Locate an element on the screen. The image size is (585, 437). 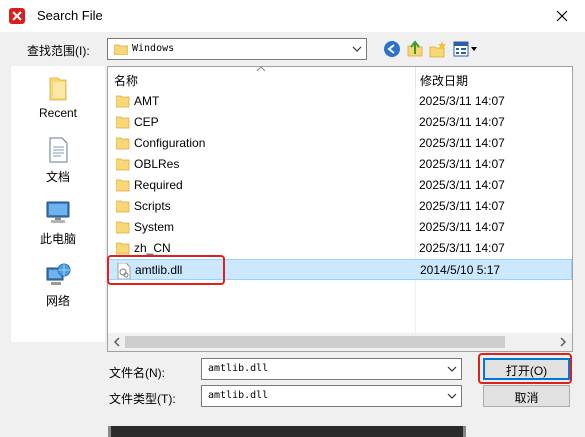
file-name: CEP is located at coordinates (146, 122).